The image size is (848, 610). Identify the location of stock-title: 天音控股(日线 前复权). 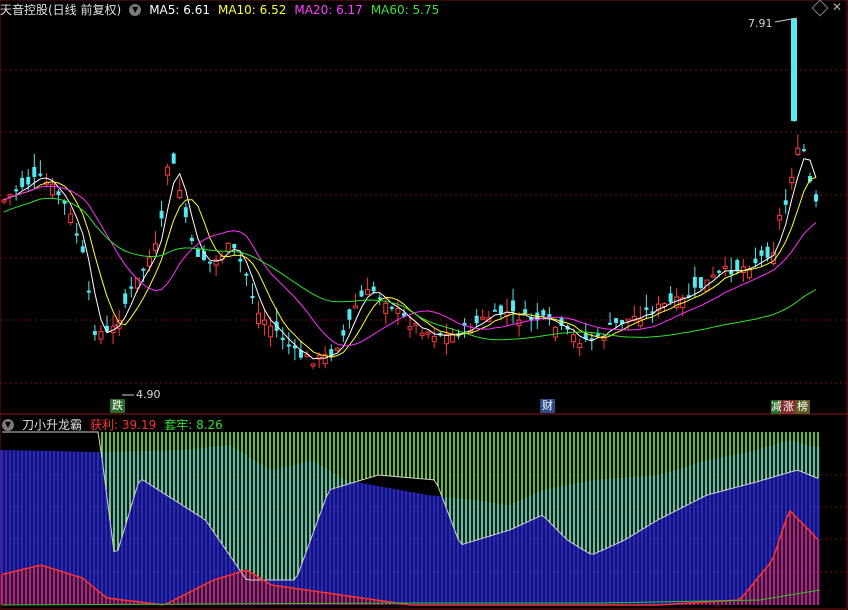
(61, 10).